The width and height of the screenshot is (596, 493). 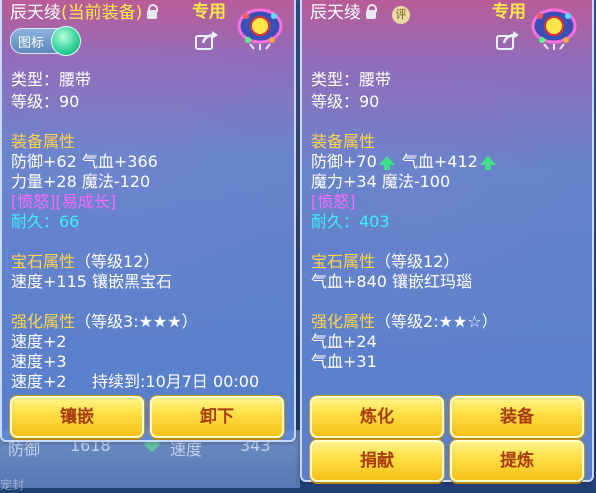 I want to click on icon-toggle-label: 图标, so click(x=31, y=43).